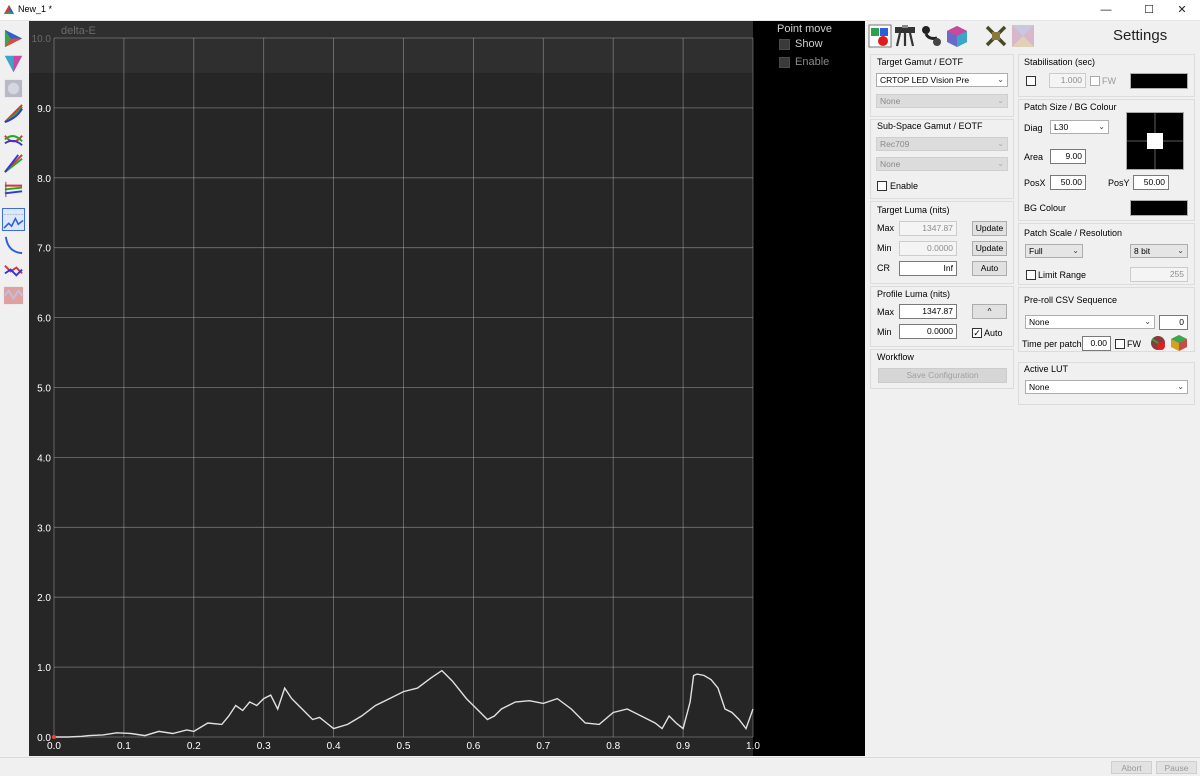  What do you see at coordinates (124, 746) in the screenshot?
I see `x-tick-label: 0.1` at bounding box center [124, 746].